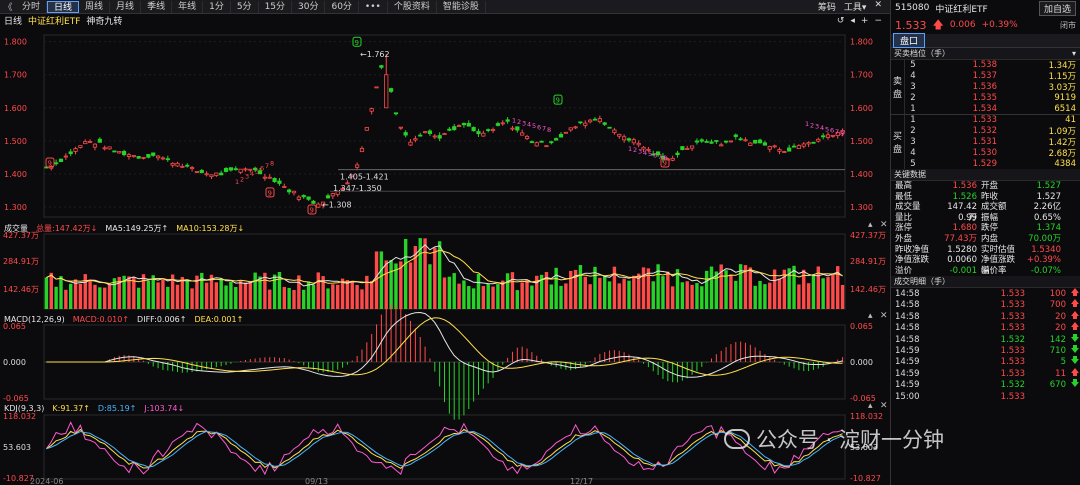 The width and height of the screenshot is (1080, 485). What do you see at coordinates (985, 350) in the screenshot?
I see `tick-row: 14:59 1.533 710 🡇` at bounding box center [985, 350].